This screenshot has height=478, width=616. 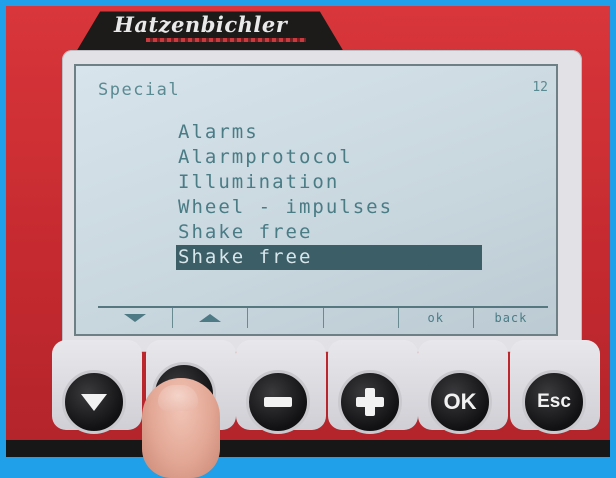 I want to click on fingernail, so click(x=178, y=398).